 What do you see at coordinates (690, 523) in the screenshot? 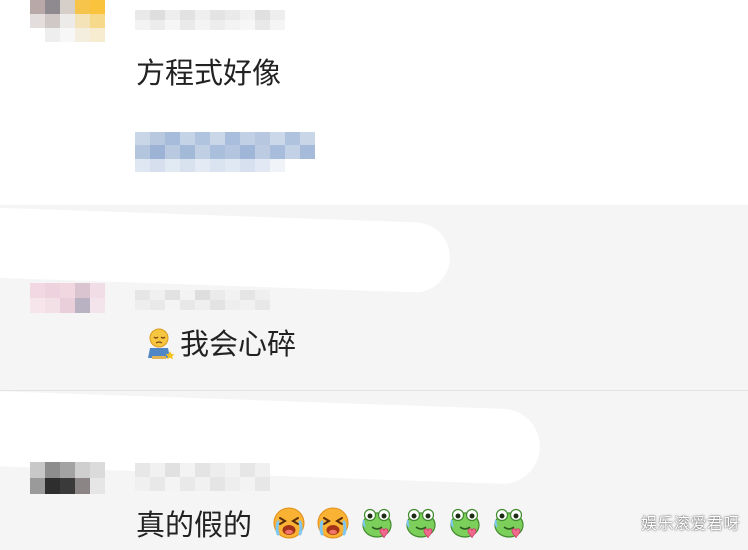
I see `watermark: 娱乐滚爱君呀` at bounding box center [690, 523].